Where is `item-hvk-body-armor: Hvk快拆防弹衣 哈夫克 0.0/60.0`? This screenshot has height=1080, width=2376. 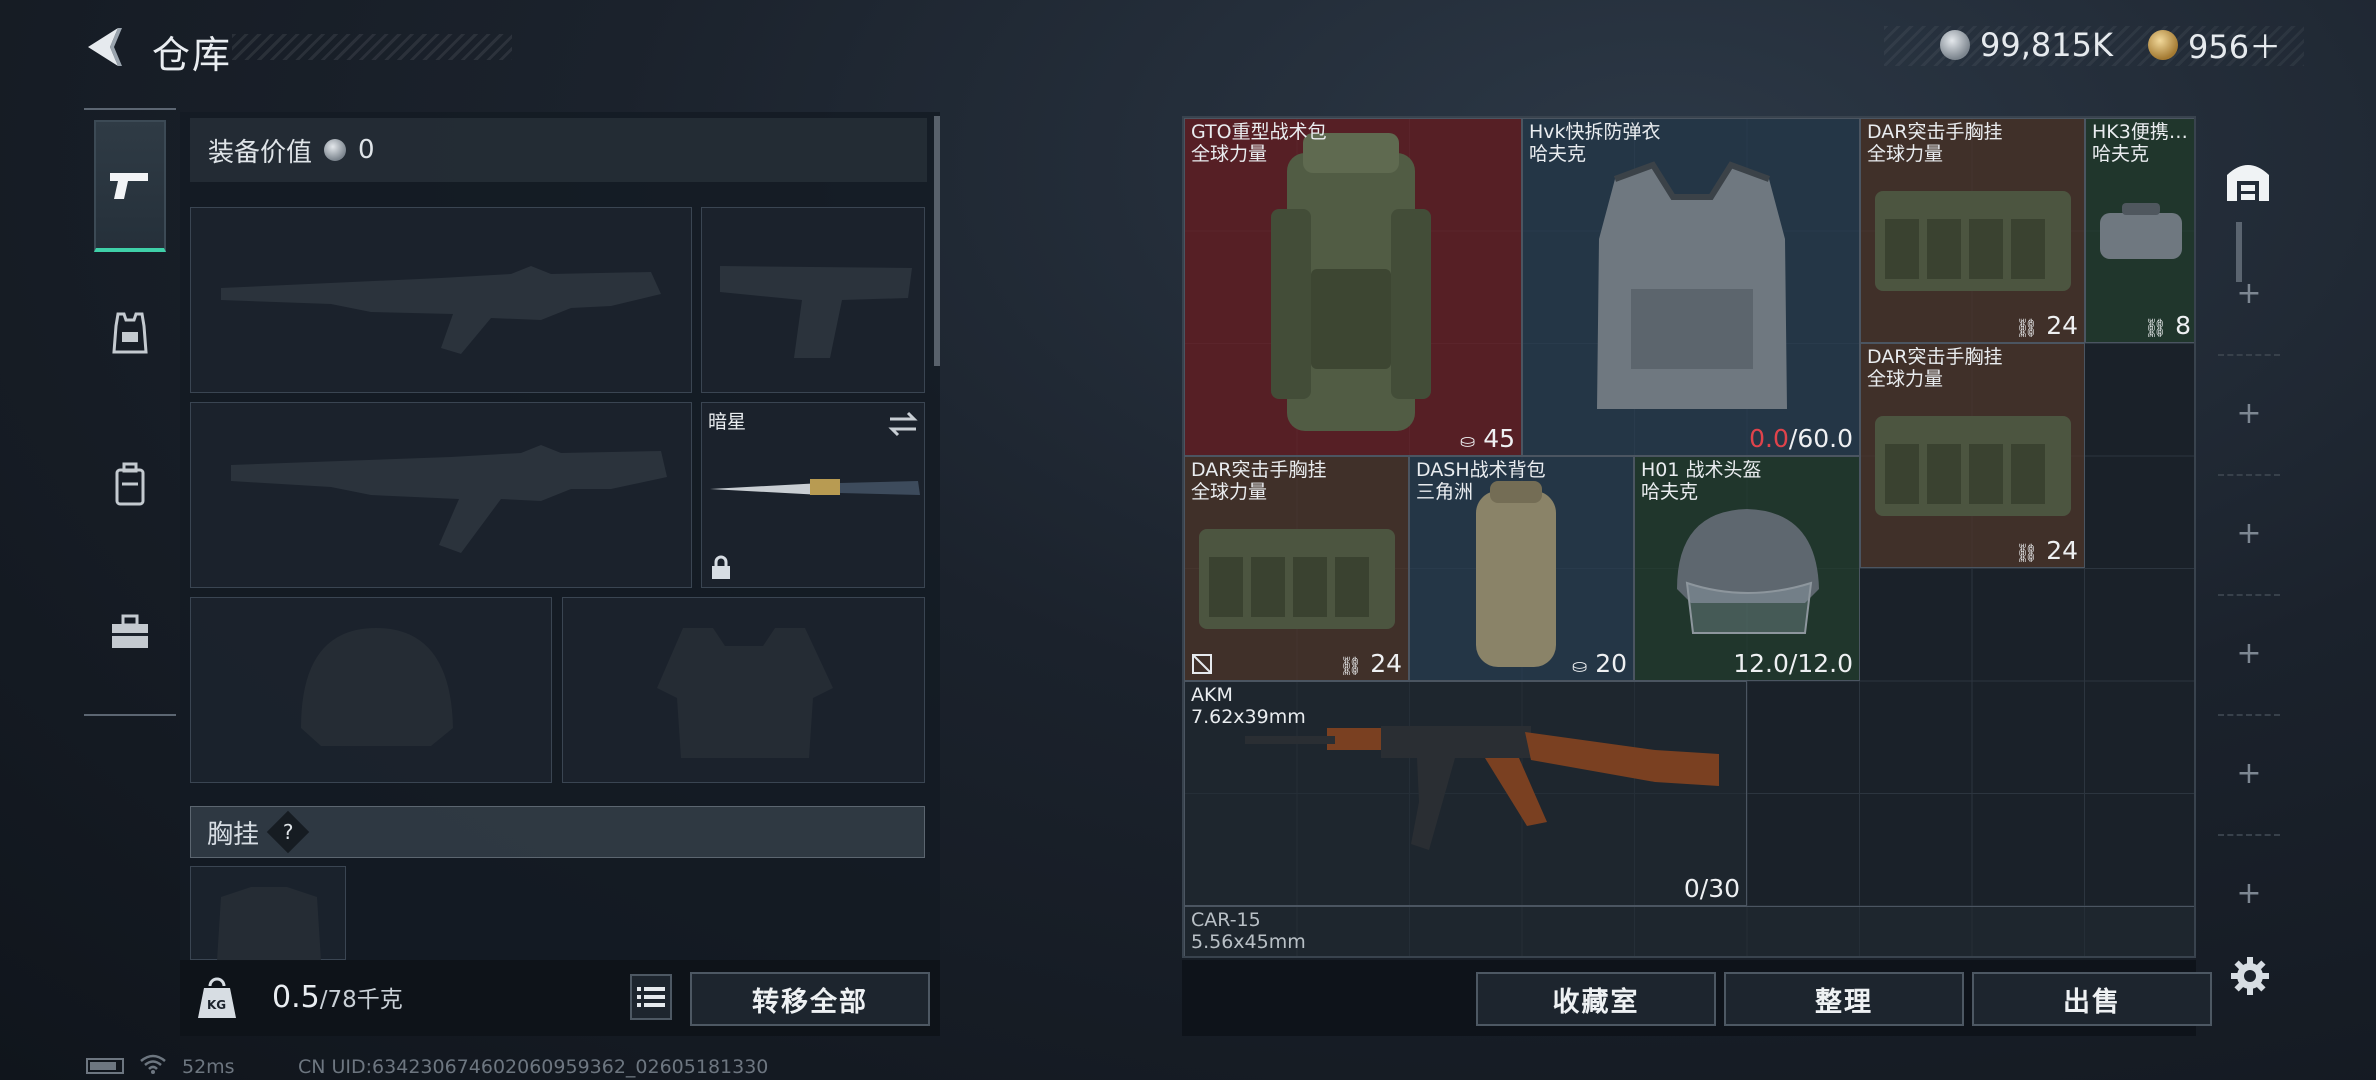
item-hvk-body-armor: Hvk快拆防弹衣 哈夫克 0.0/60.0 is located at coordinates (1691, 287).